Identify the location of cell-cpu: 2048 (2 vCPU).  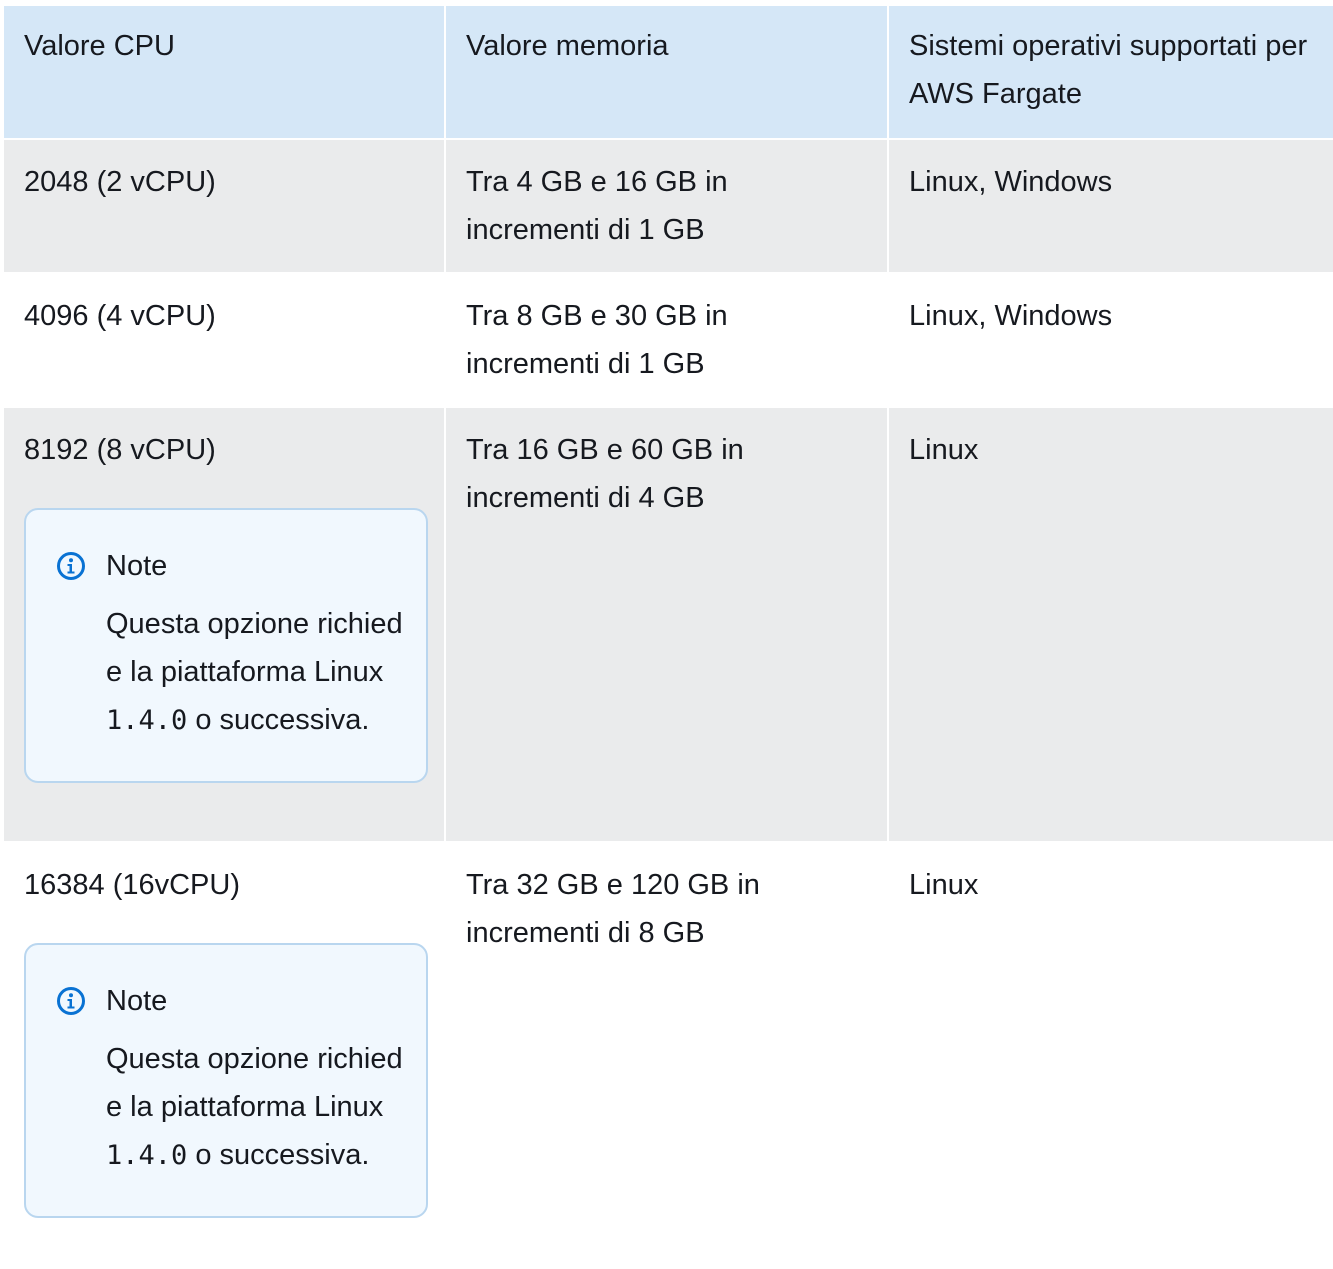
(225, 205).